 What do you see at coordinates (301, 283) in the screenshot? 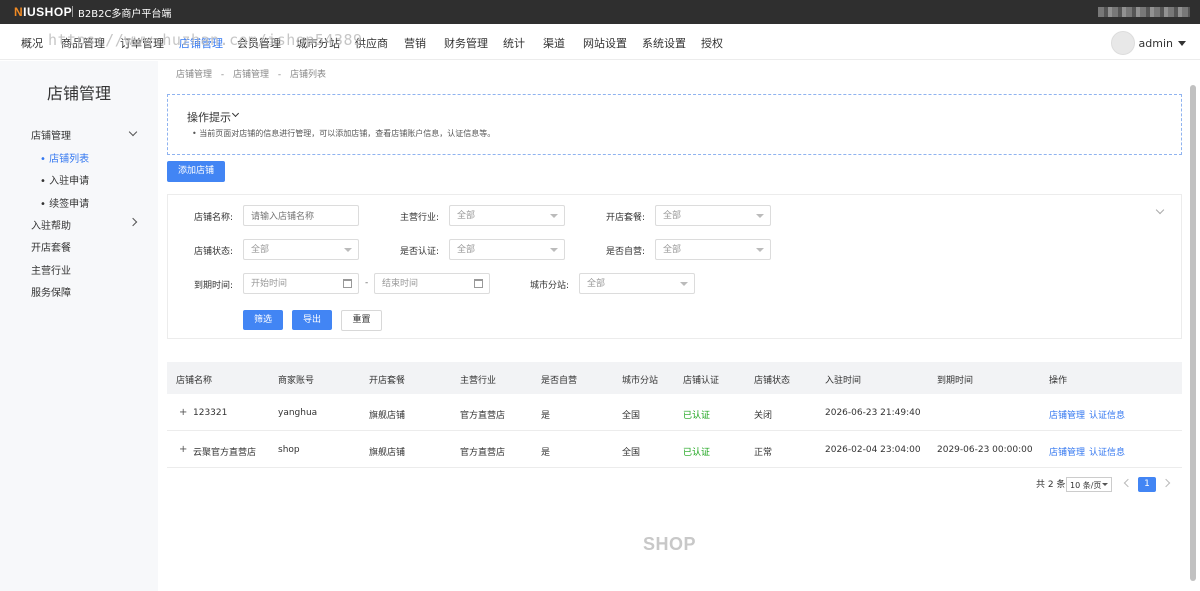
I see `start-date-input: 开始时间` at bounding box center [301, 283].